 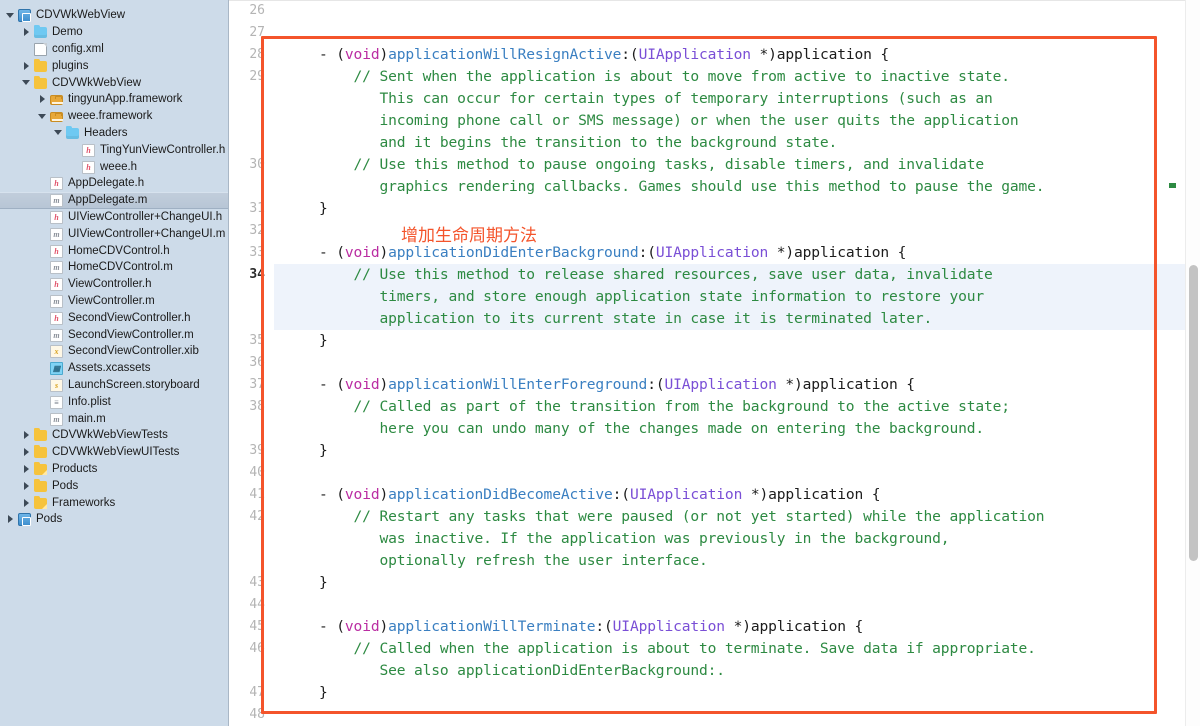 I want to click on code-line: See also applicationDidEnterBackground:., so click(x=522, y=671).